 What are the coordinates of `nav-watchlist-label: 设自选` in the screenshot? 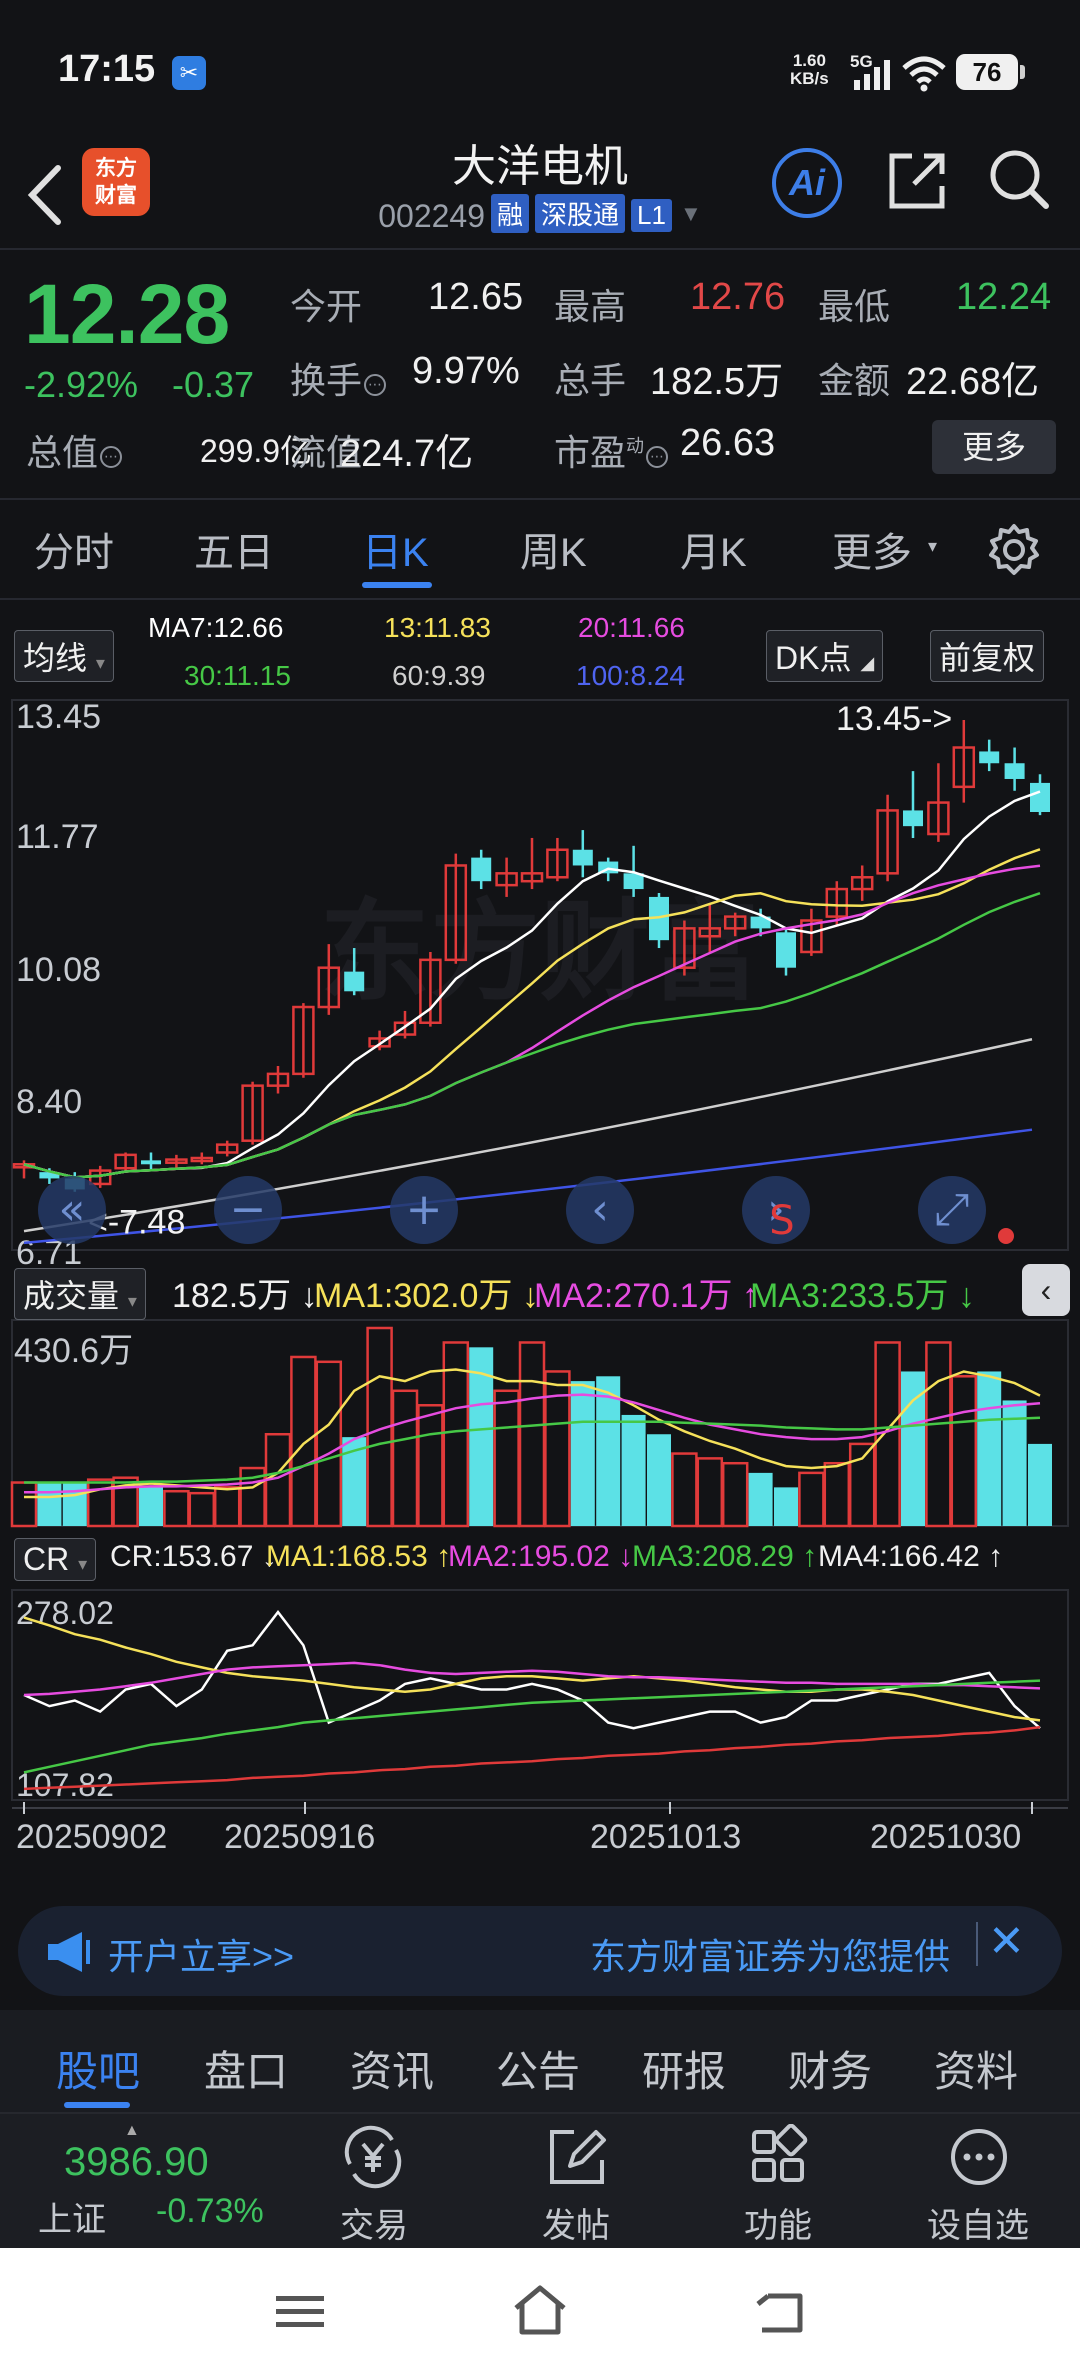 It's located at (978, 2222).